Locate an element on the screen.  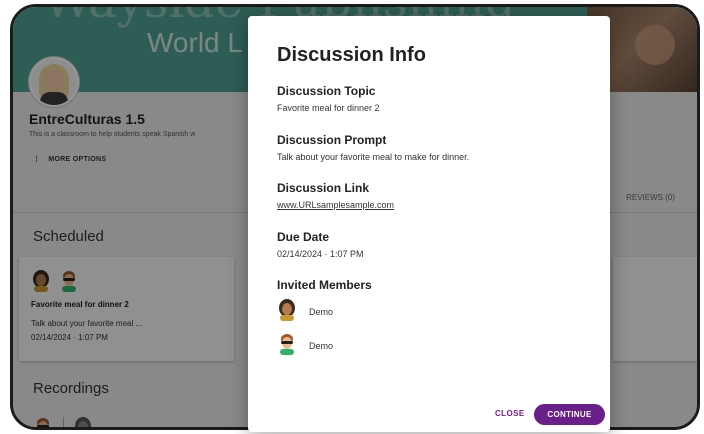
link-label: Discussion Link is located at coordinates (323, 188).